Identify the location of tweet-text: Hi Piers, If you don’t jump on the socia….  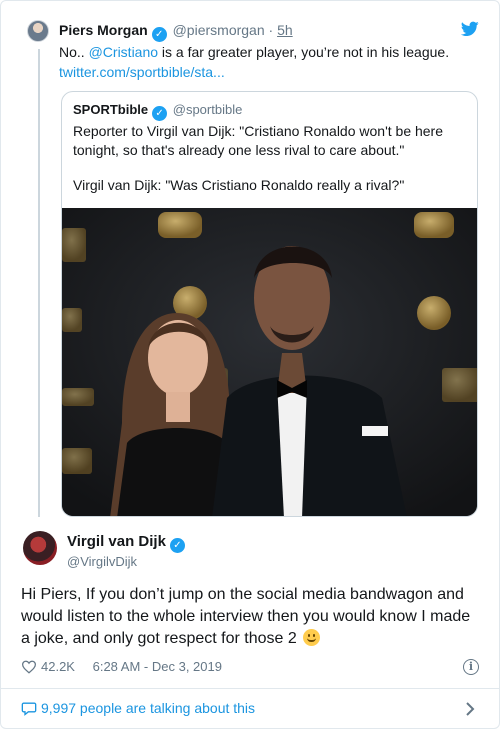
(251, 617).